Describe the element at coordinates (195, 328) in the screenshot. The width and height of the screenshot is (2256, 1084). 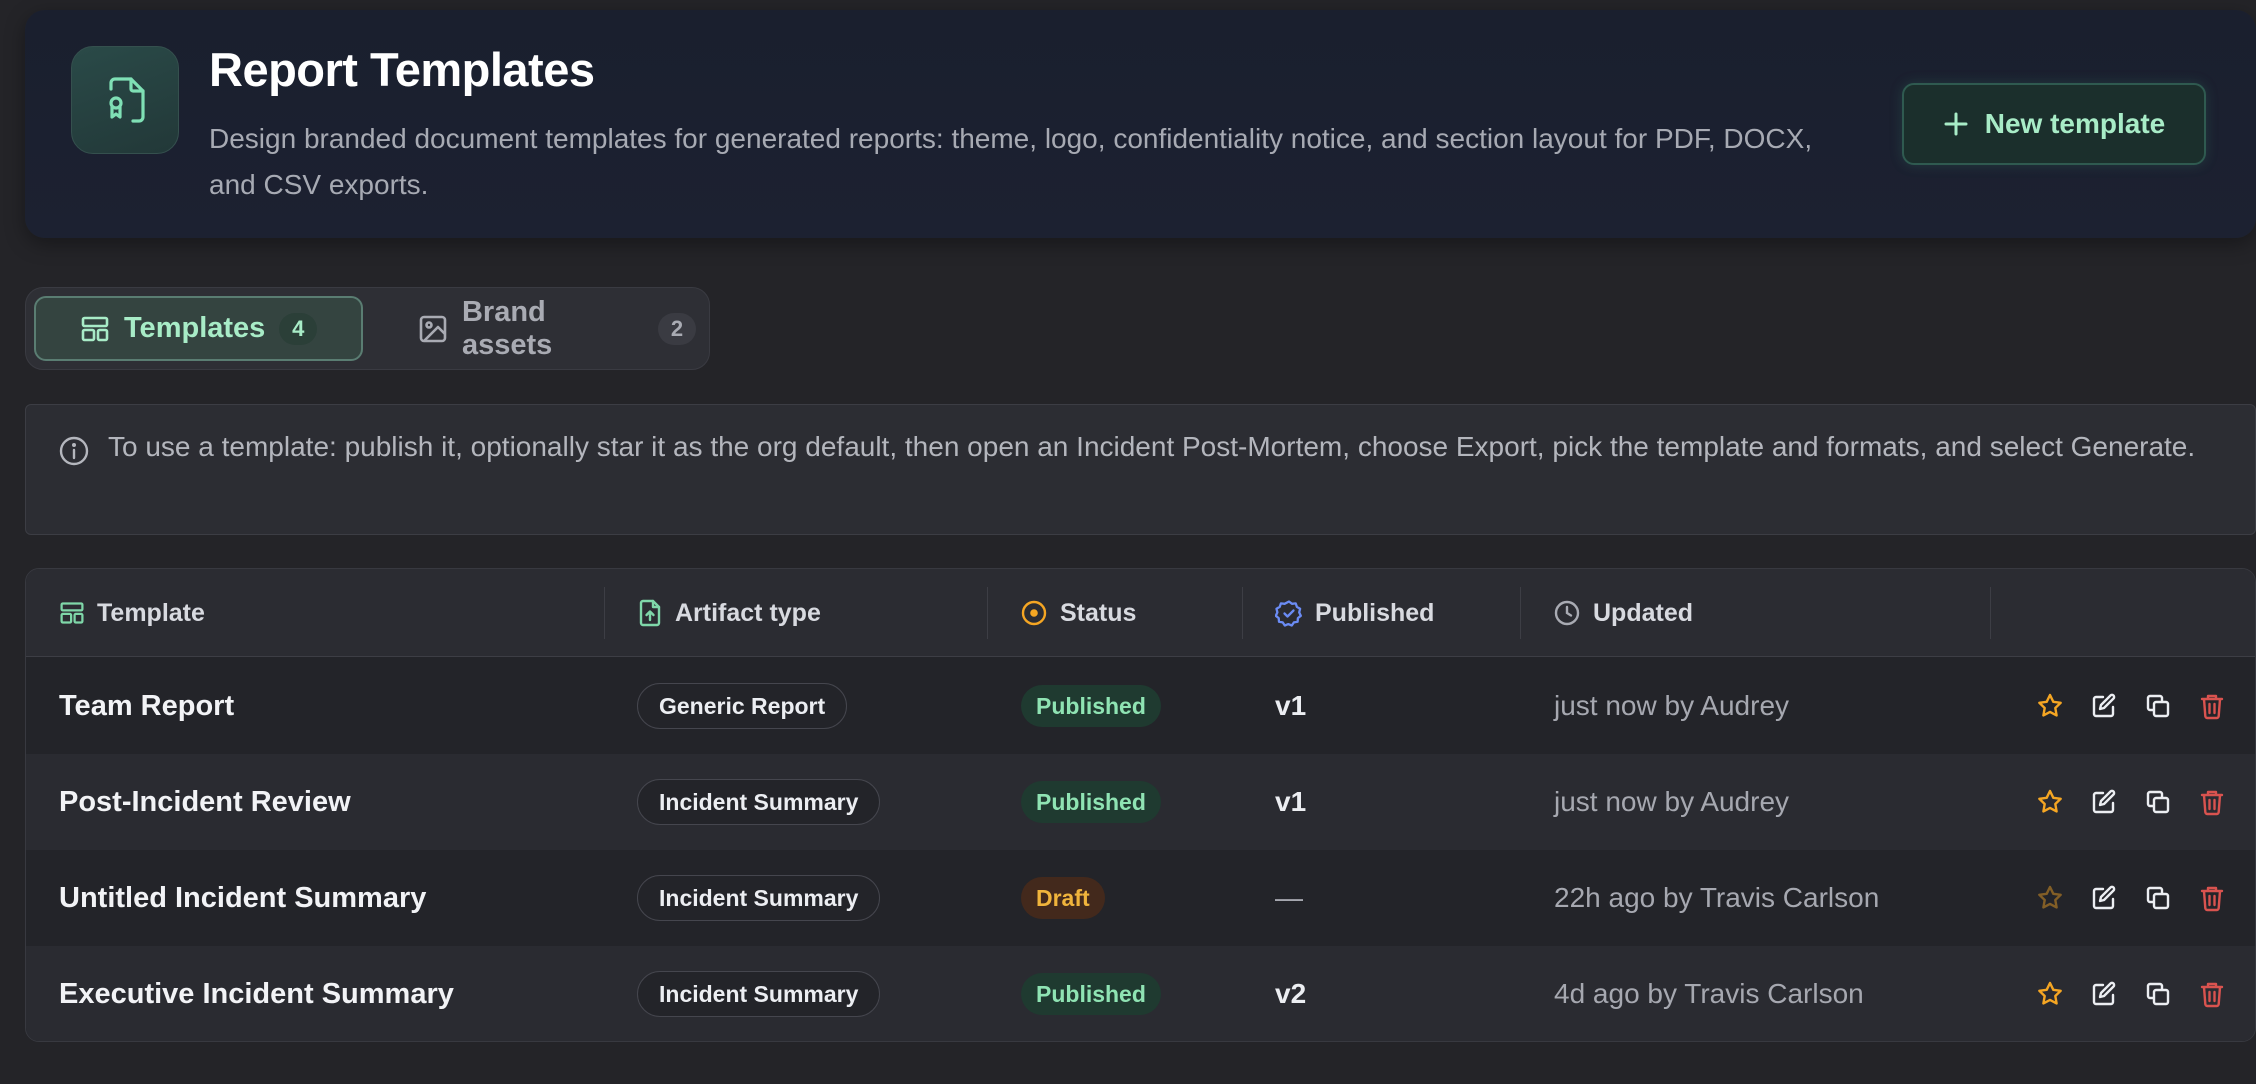
I see `tab-templates-label: Templates` at that location.